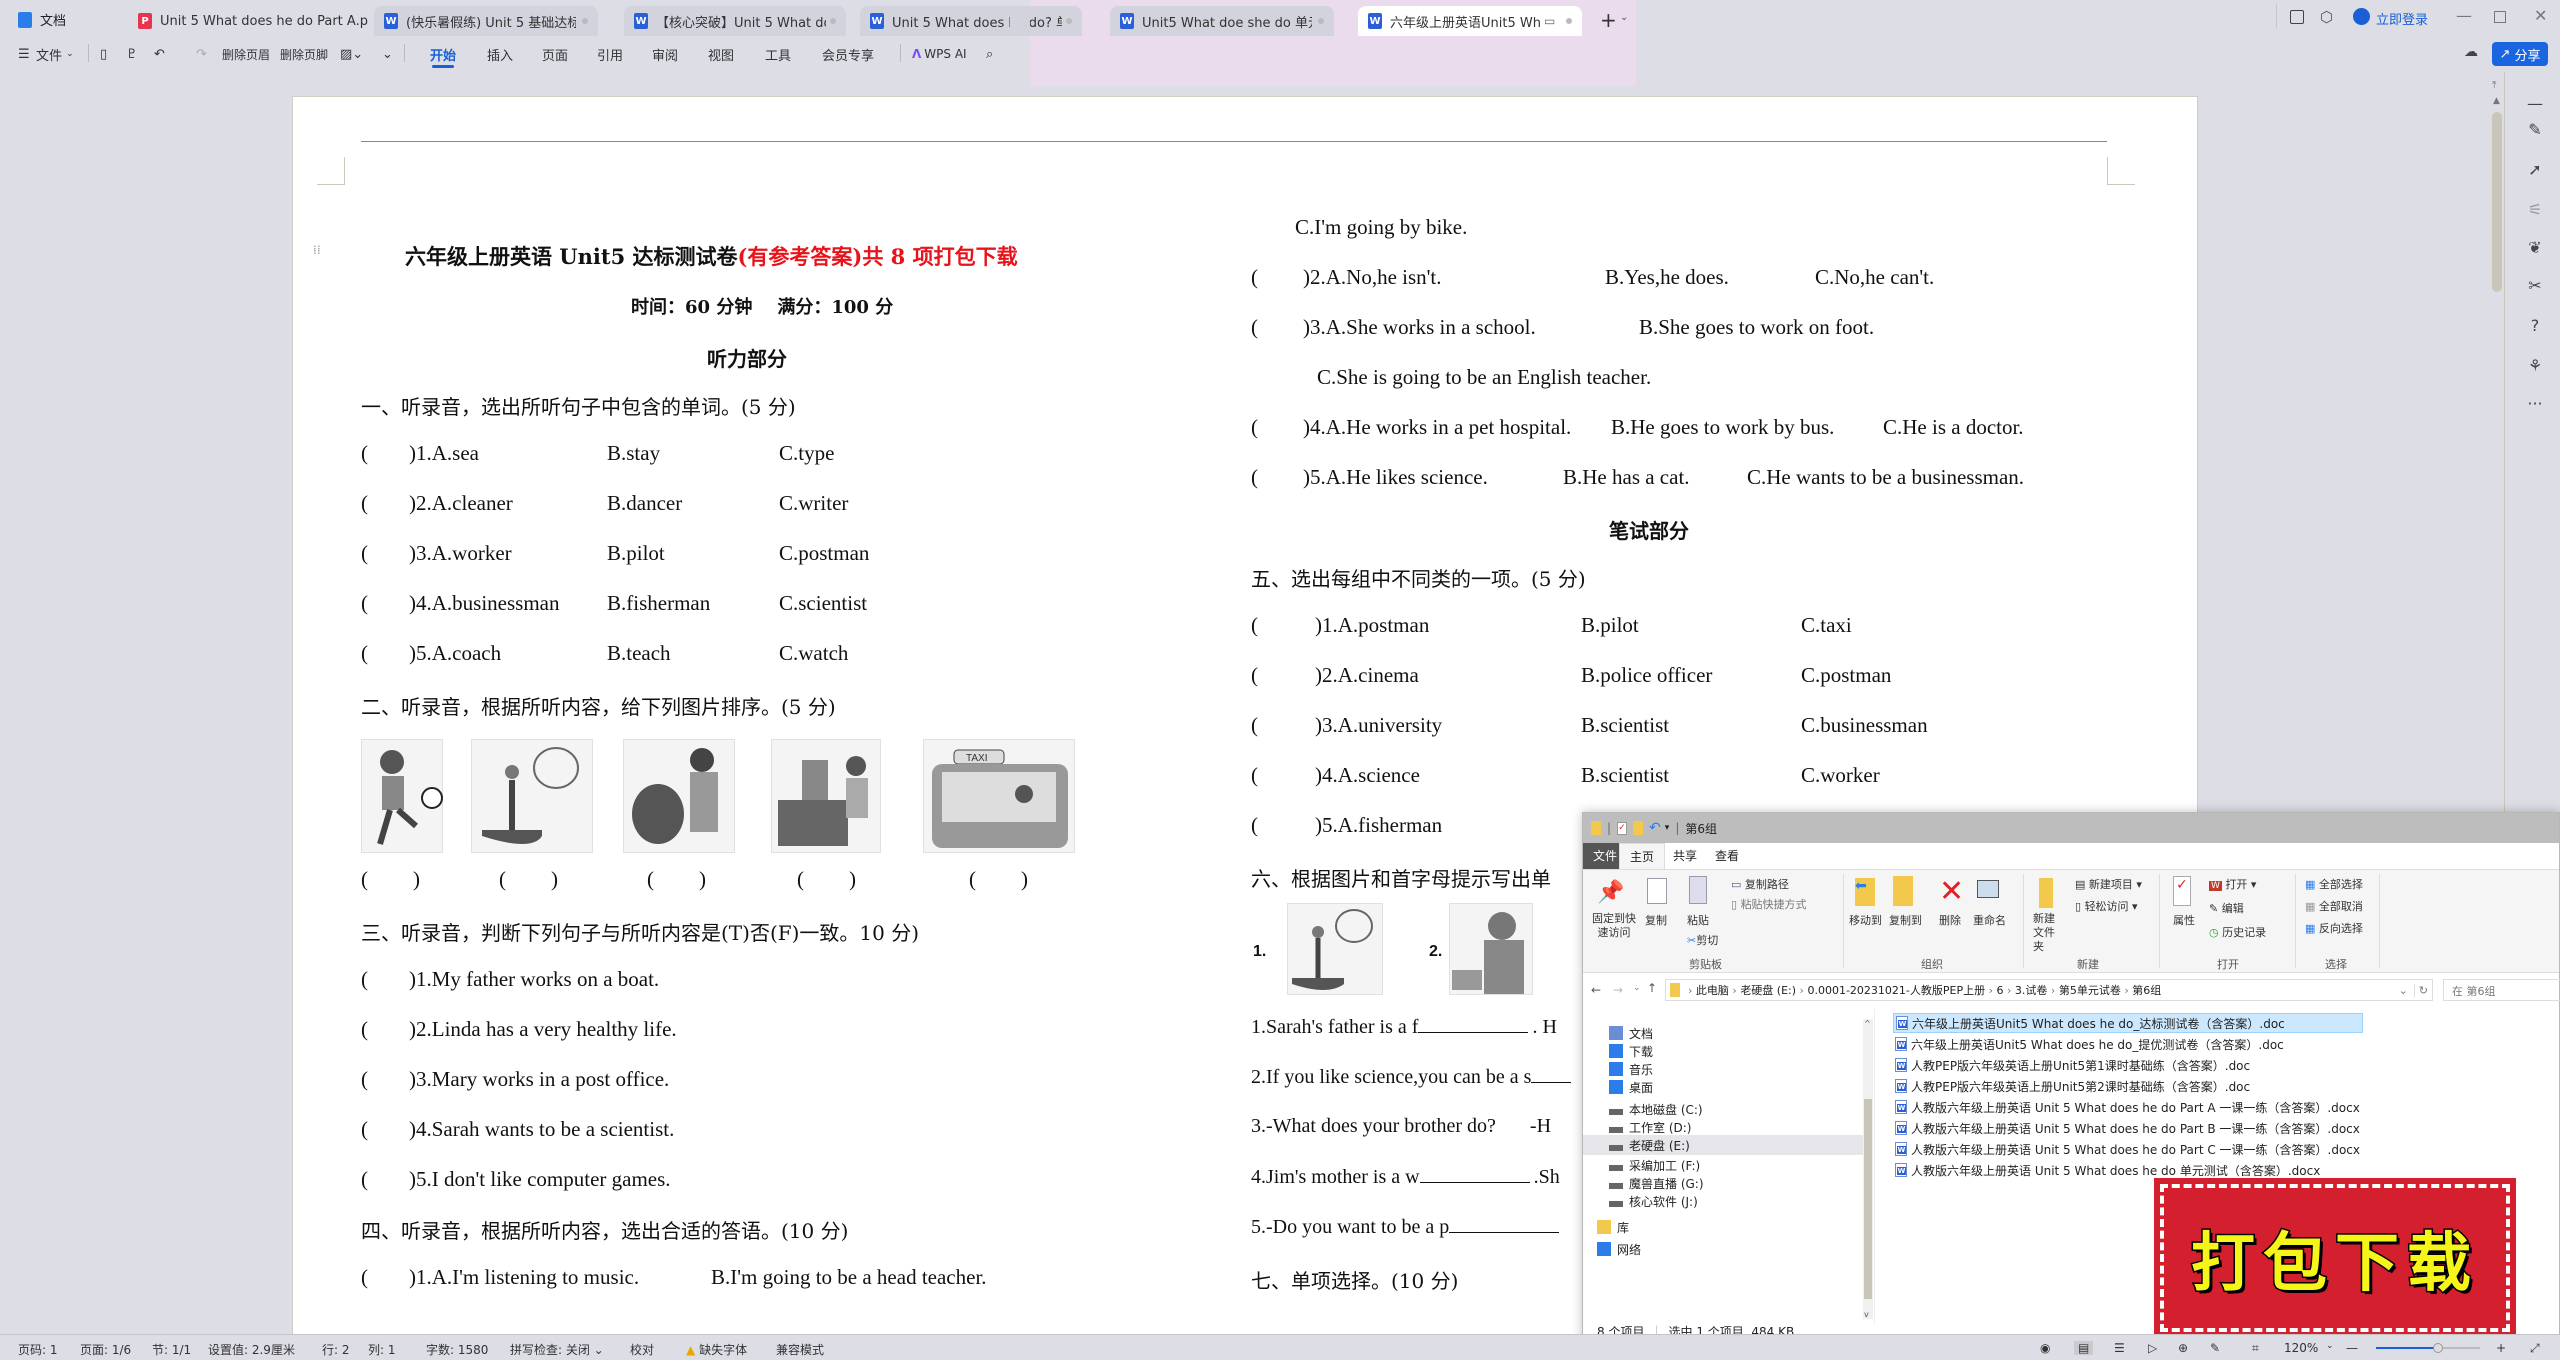  Describe the element at coordinates (1685, 856) in the screenshot. I see `ribbon-tab-share: 共享` at that location.